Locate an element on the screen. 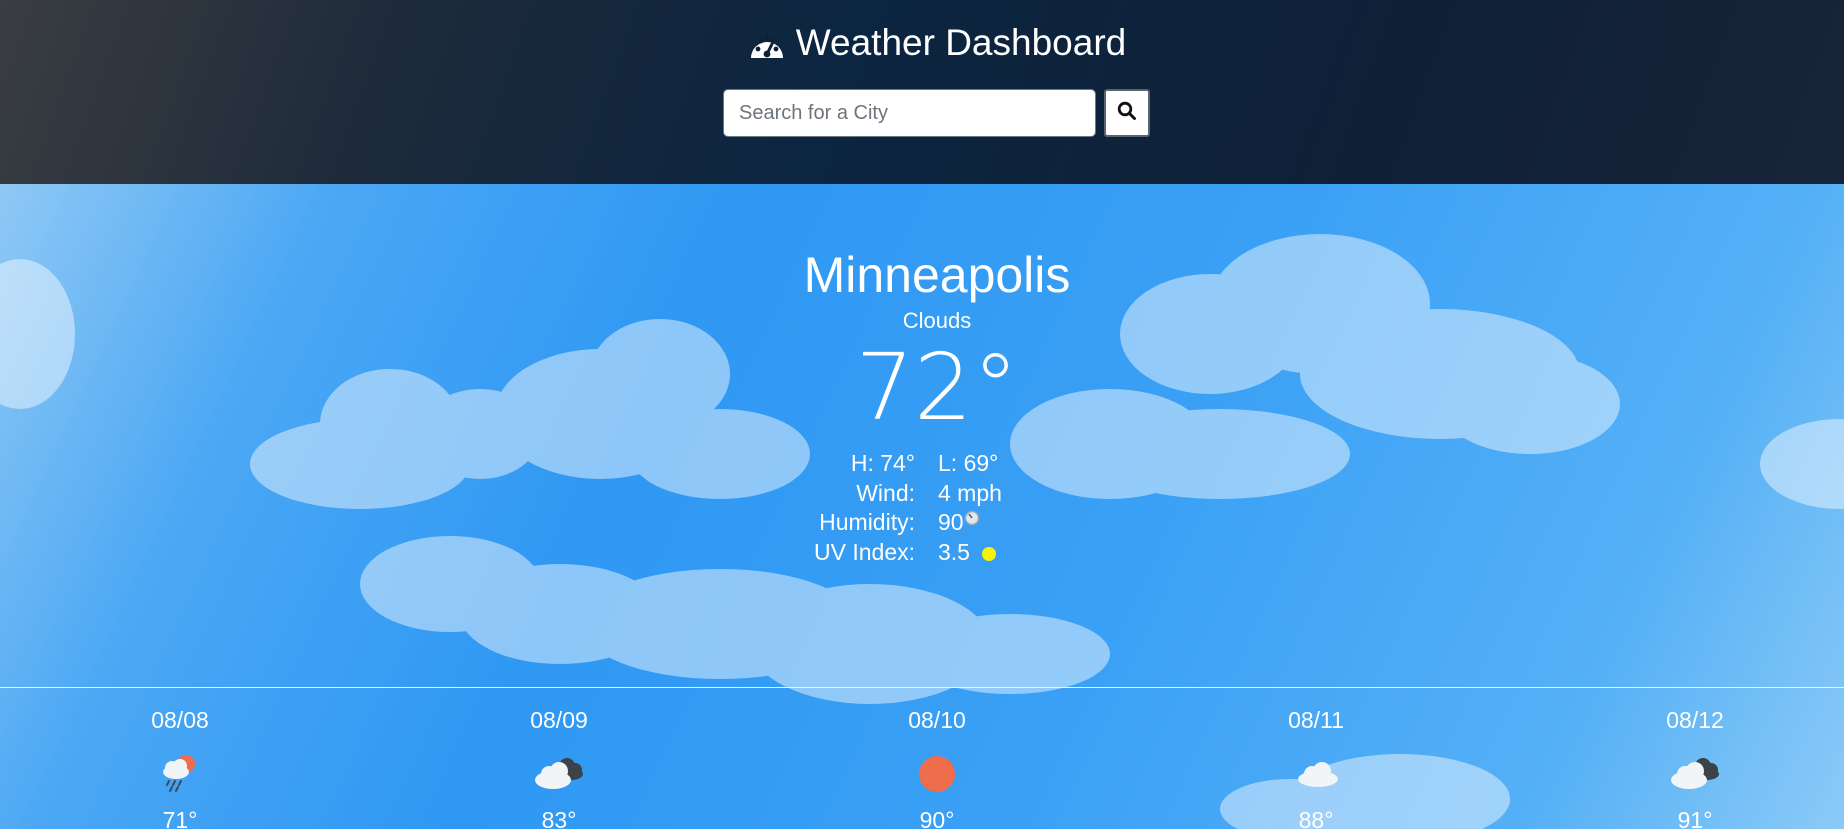  forecast-date: 08/12 is located at coordinates (1695, 720).